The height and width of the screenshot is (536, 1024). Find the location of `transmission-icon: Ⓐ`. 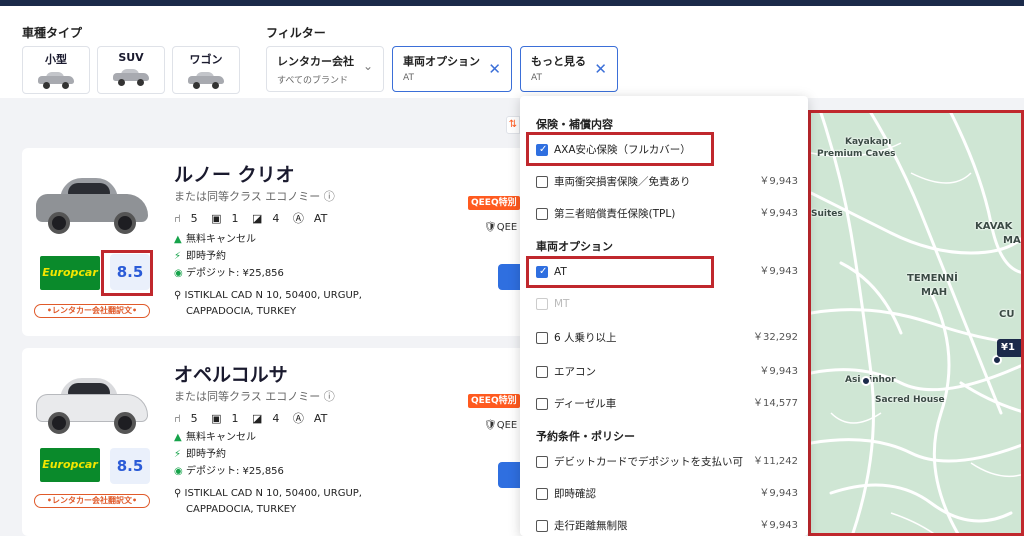

transmission-icon: Ⓐ is located at coordinates (298, 218).